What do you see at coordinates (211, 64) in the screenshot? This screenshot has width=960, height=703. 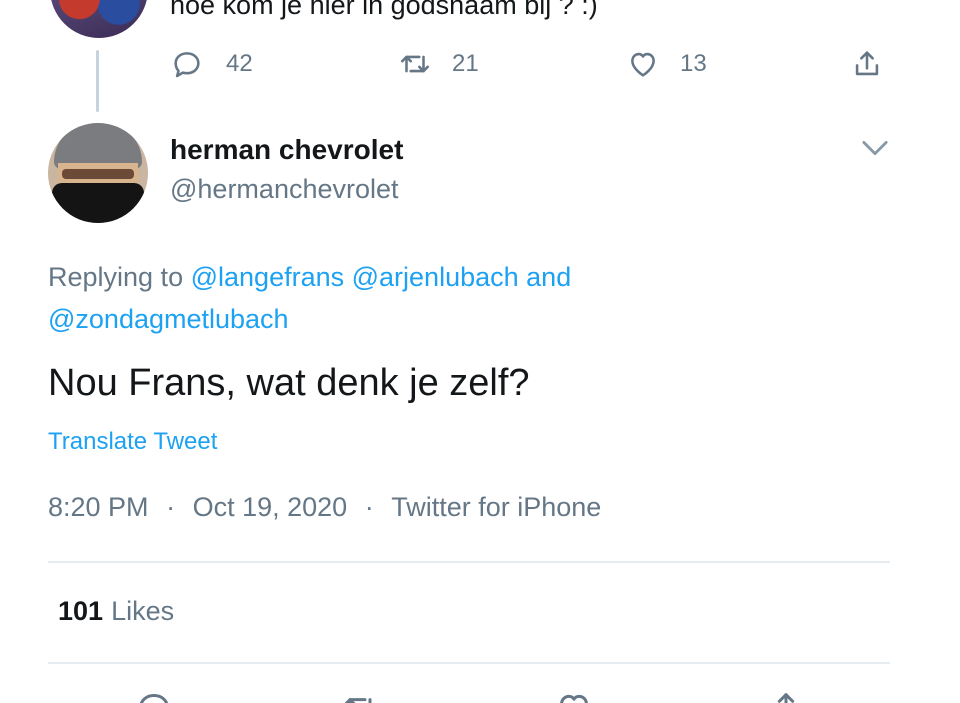 I see `previous-reply-button: 42` at bounding box center [211, 64].